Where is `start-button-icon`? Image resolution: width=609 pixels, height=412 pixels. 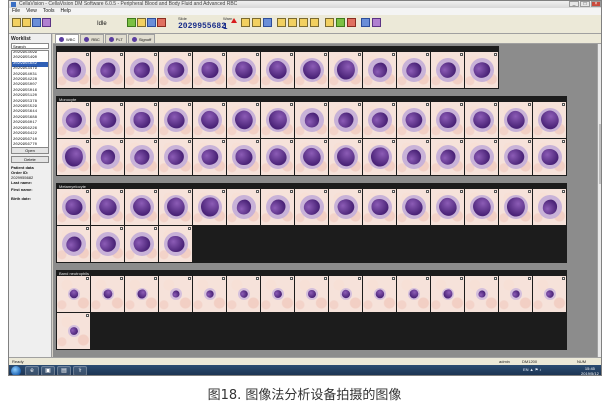 start-button-icon is located at coordinates (16, 370).